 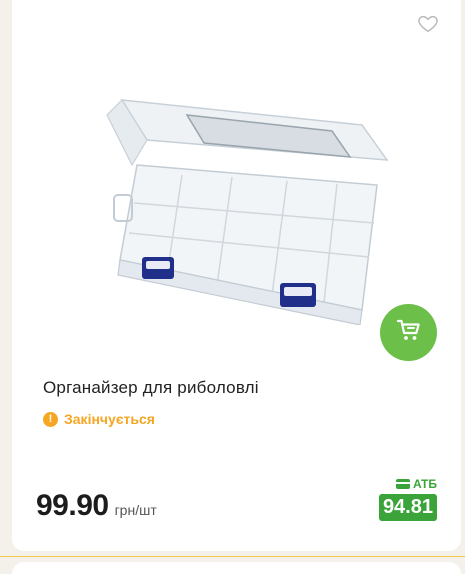 I want to click on card-icon, so click(x=402, y=484).